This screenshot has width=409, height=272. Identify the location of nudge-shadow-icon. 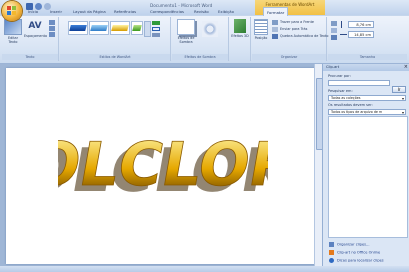
(210, 29).